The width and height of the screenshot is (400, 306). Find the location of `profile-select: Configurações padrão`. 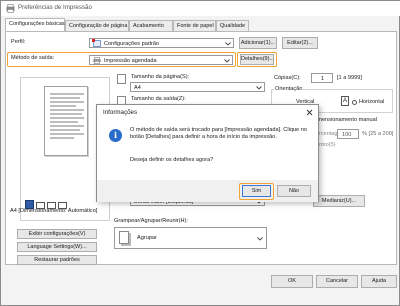

profile-select: Configurações padrão is located at coordinates (161, 43).